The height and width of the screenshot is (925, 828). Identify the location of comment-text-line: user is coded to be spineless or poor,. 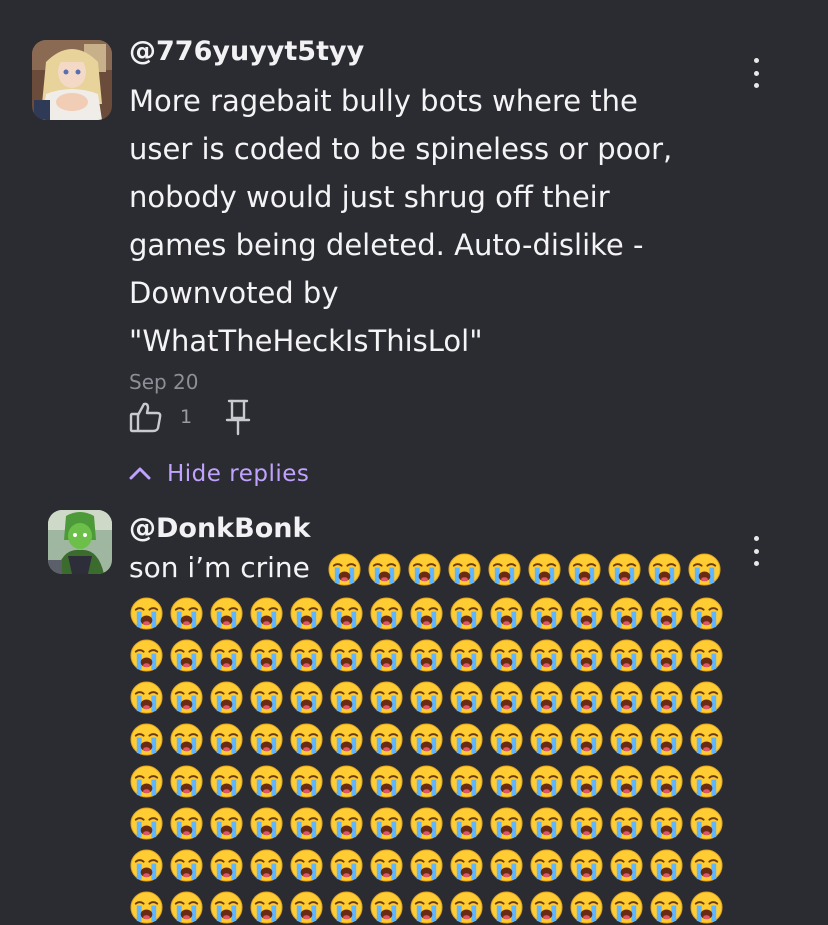
(401, 149).